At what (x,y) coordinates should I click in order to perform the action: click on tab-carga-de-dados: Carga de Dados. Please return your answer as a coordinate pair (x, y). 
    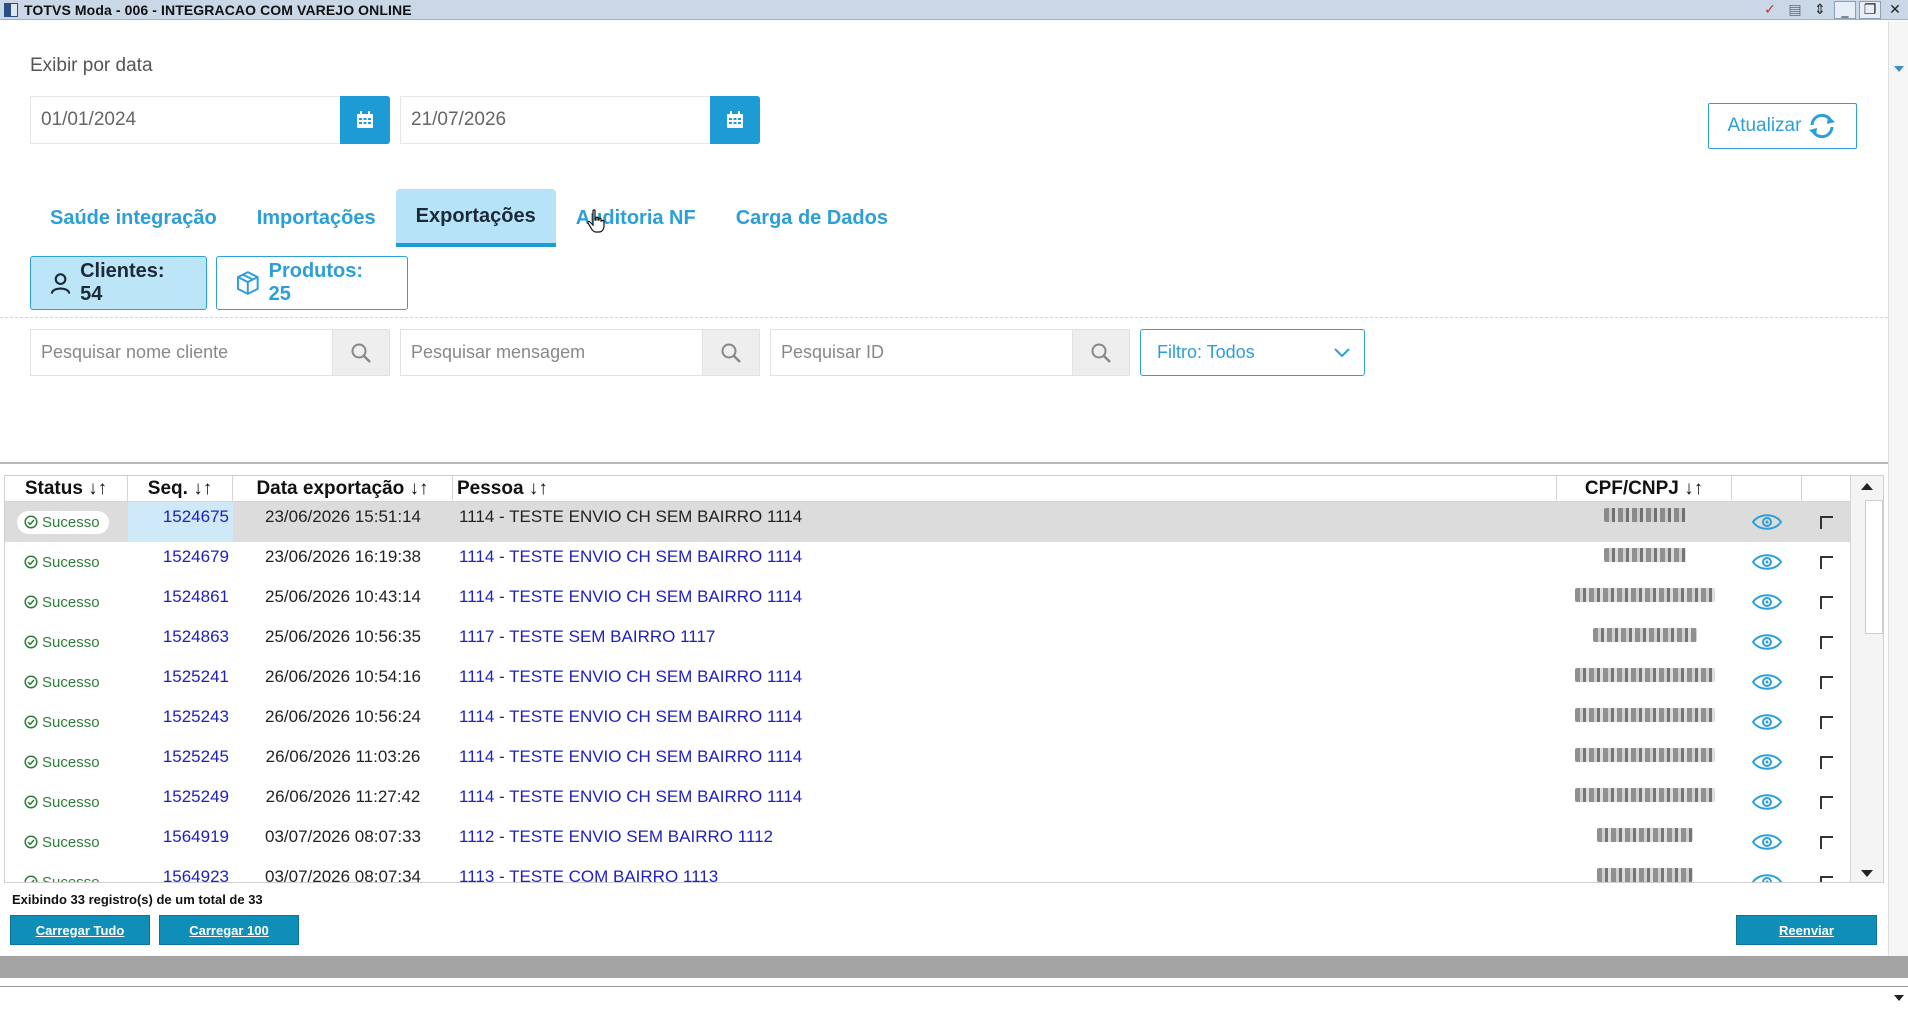
    Looking at the image, I should click on (812, 218).